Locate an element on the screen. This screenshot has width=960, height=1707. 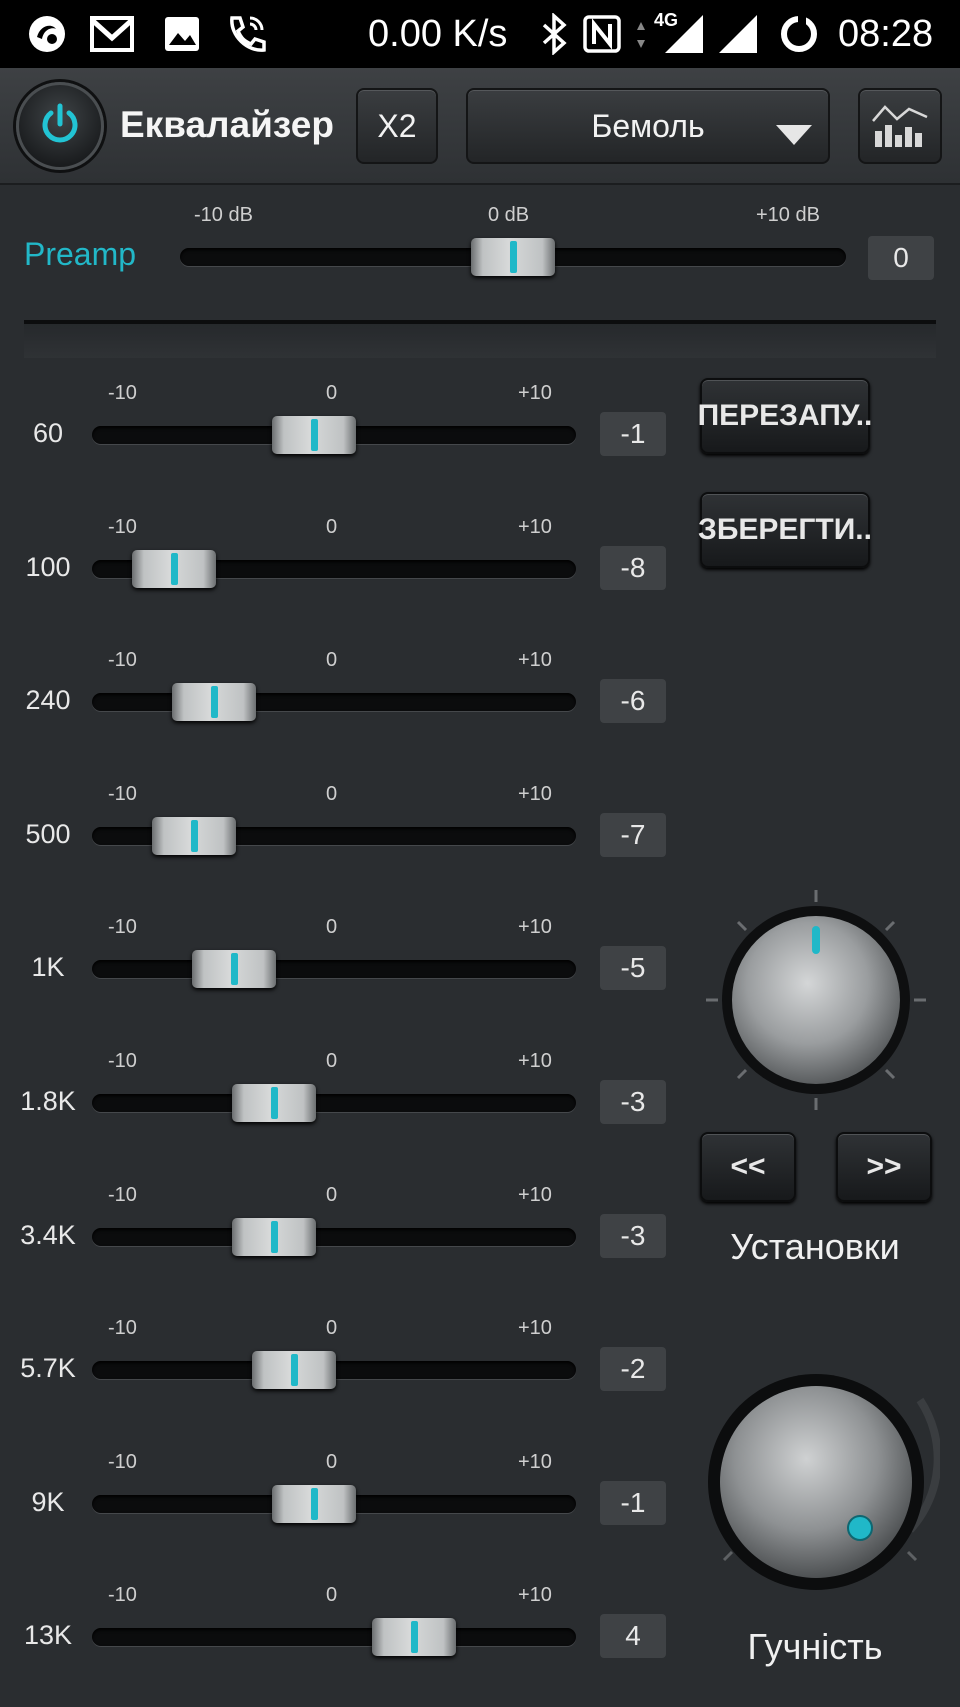
band-frequency-label: 500 is located at coordinates (48, 834).